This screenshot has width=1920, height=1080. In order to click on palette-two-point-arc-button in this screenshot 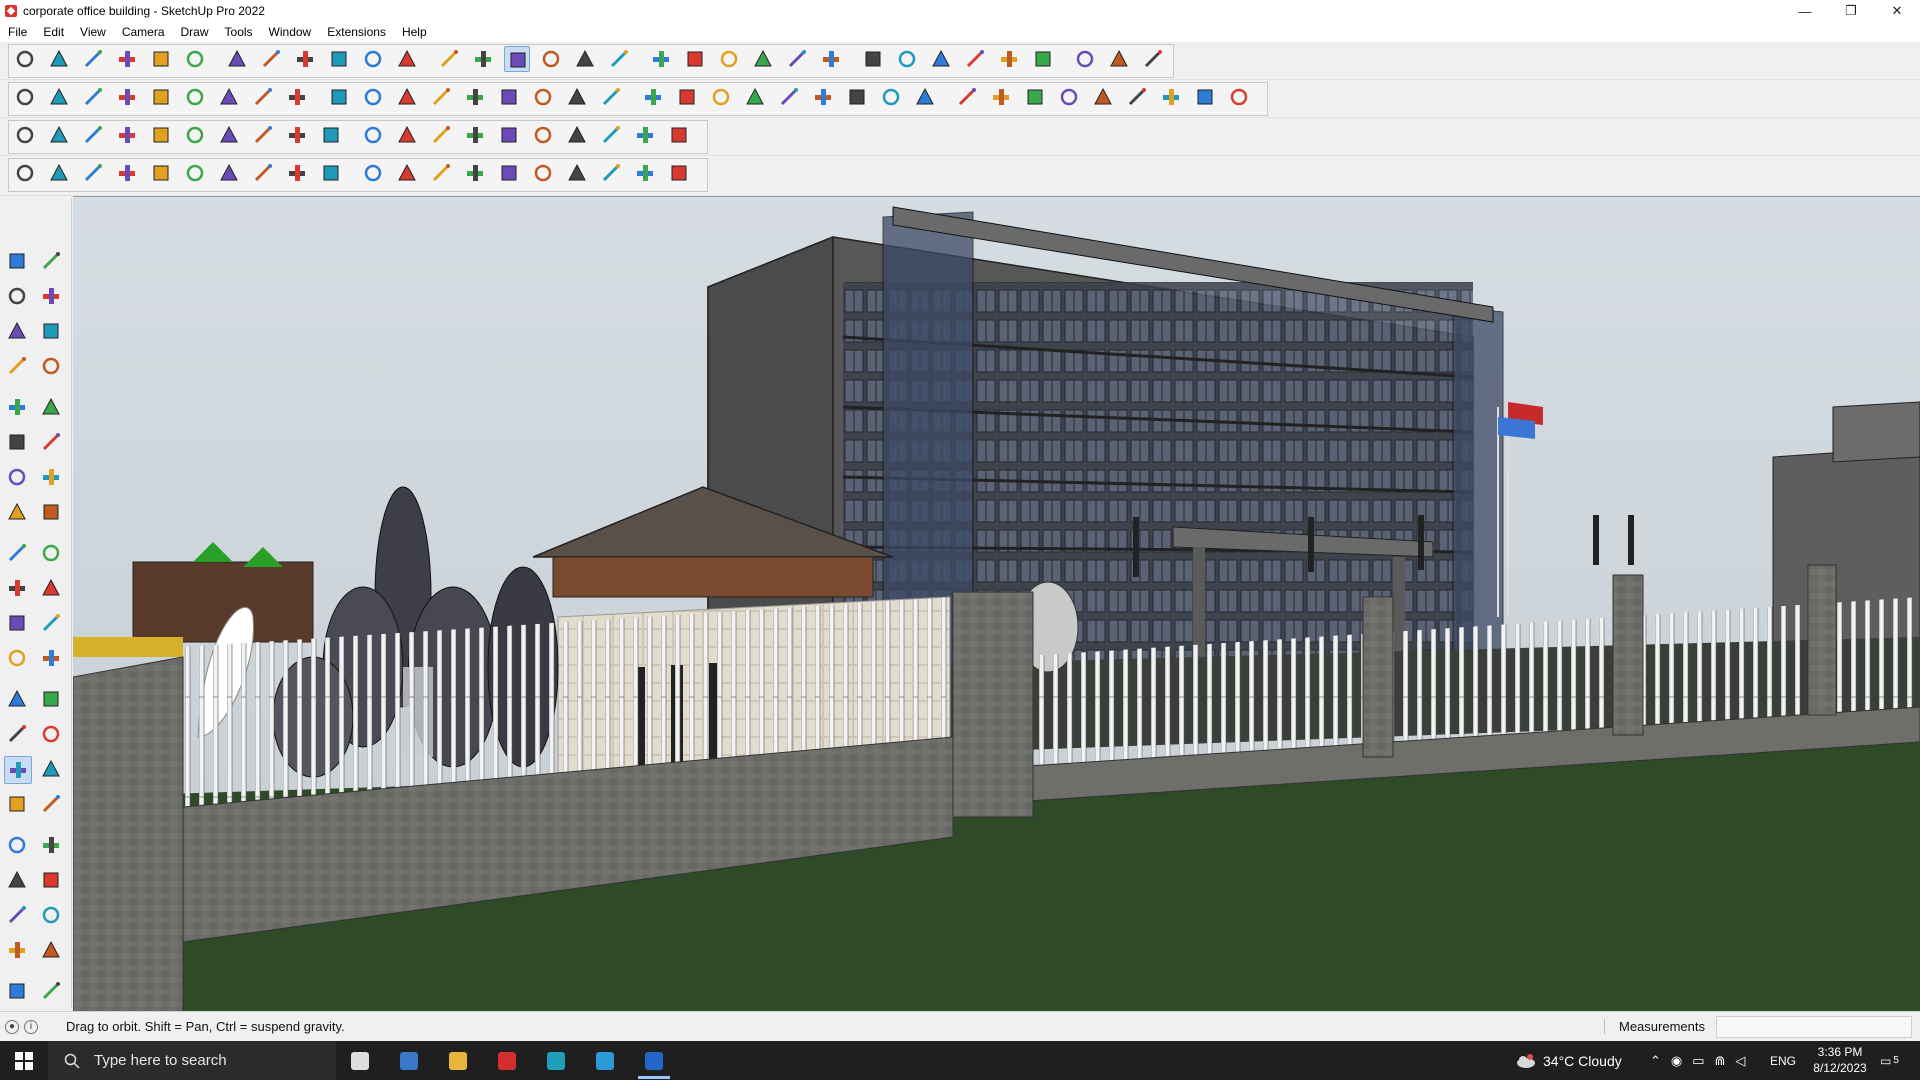, I will do `click(52, 478)`.